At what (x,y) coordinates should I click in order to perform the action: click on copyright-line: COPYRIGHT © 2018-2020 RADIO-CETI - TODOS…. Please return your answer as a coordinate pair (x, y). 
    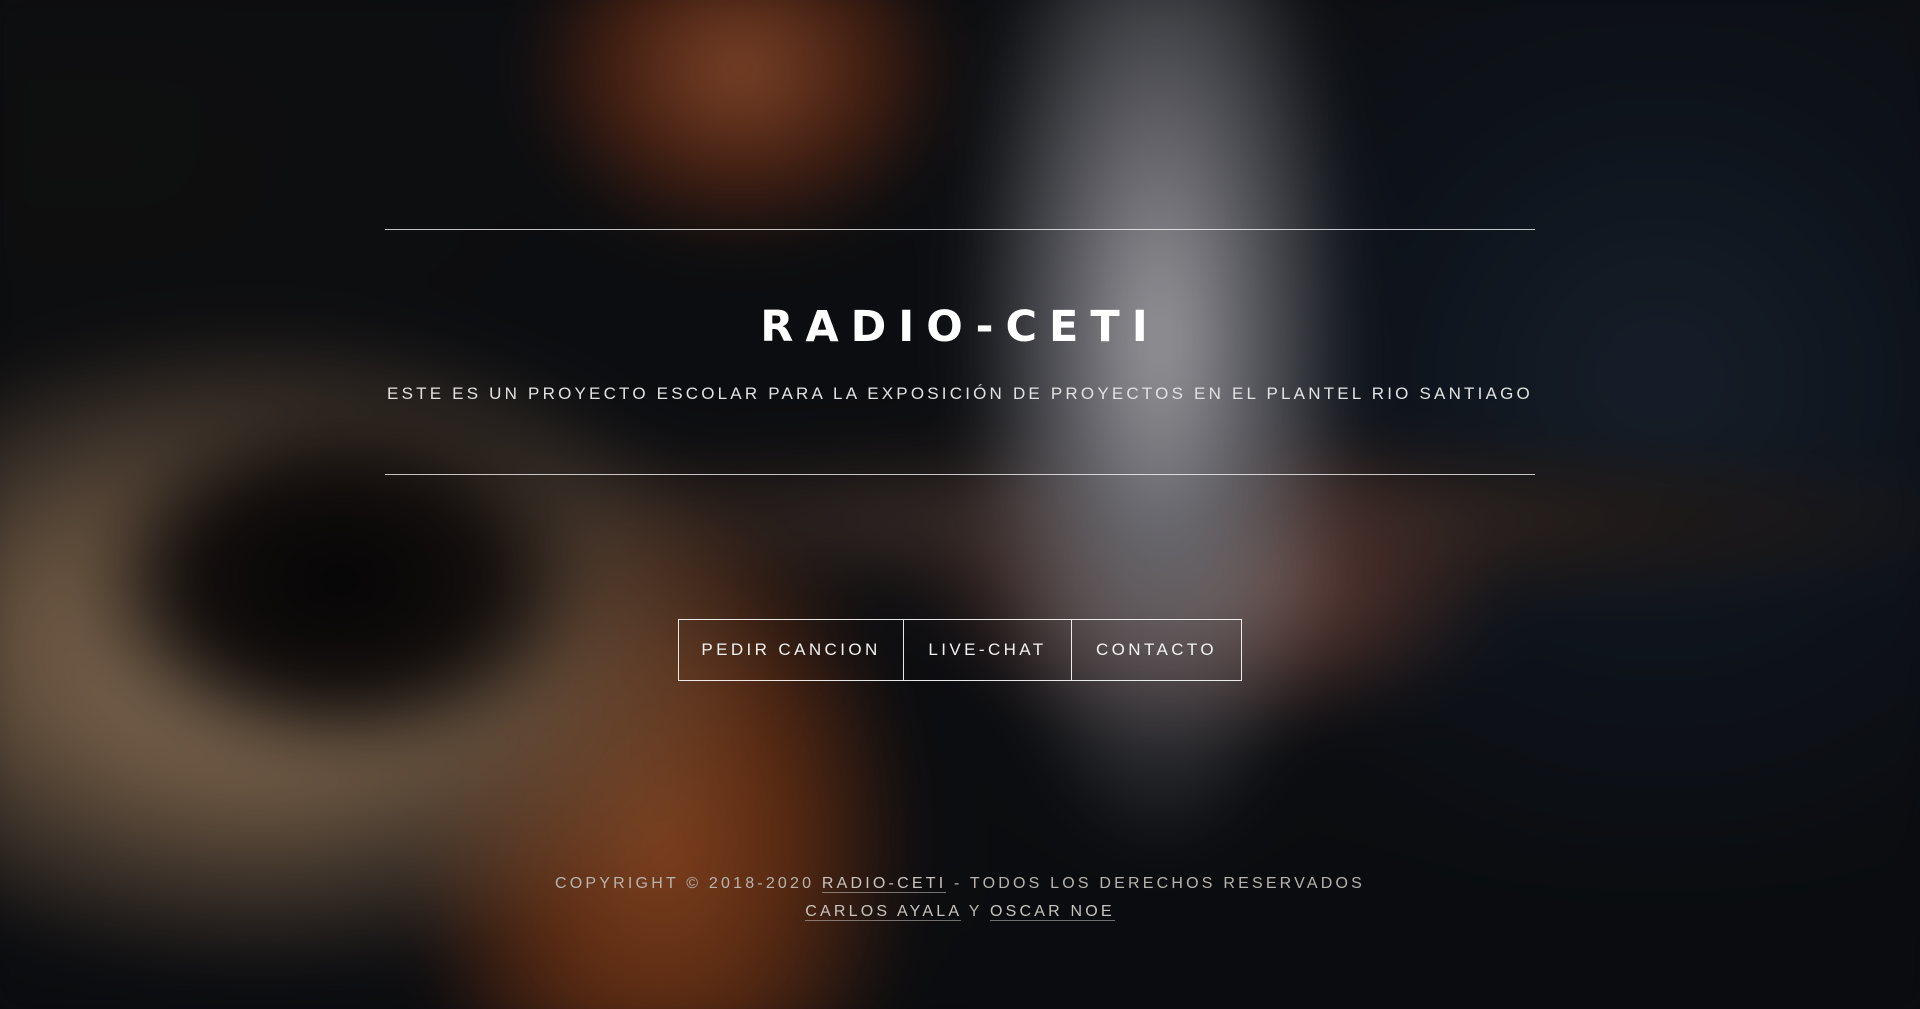
    Looking at the image, I should click on (960, 884).